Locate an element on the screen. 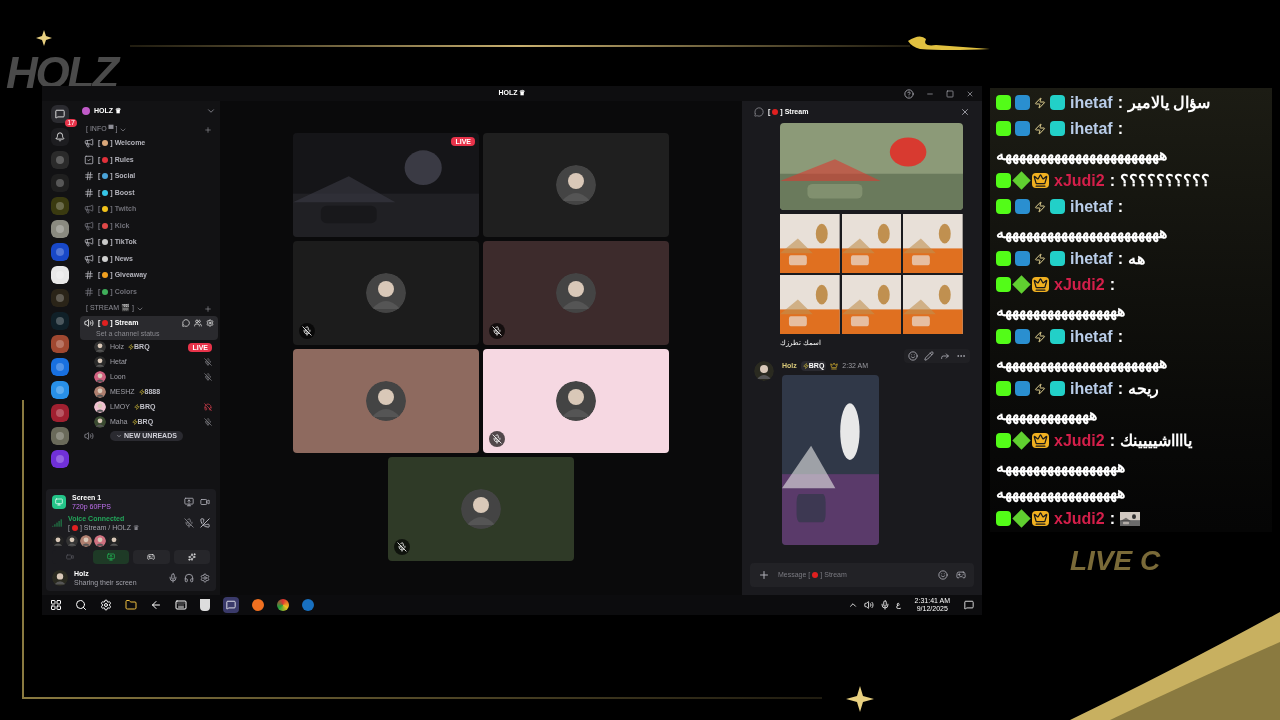 Image resolution: width=1280 pixels, height=720 pixels. chat-message: سؤال يالامير is located at coordinates (1169, 103).